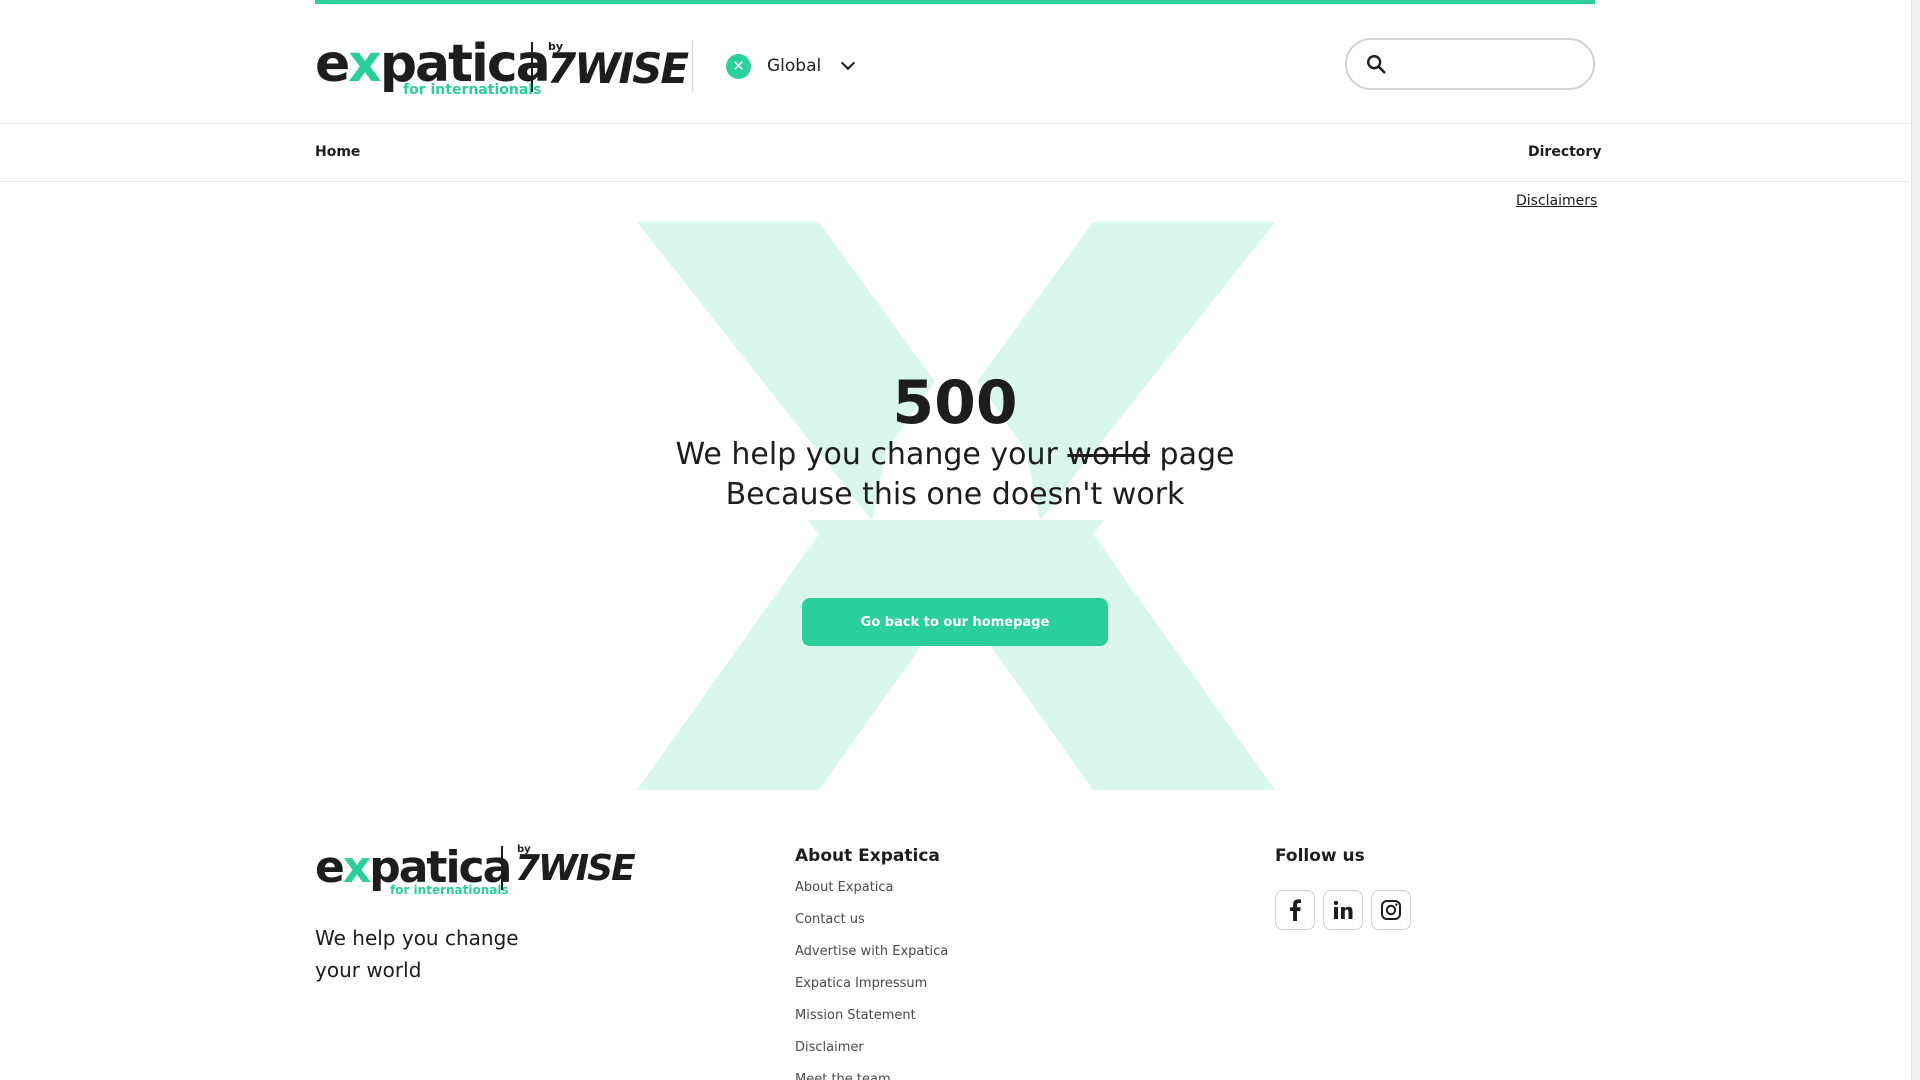 The width and height of the screenshot is (1920, 1080). Describe the element at coordinates (794, 66) in the screenshot. I see `region-label: Global` at that location.